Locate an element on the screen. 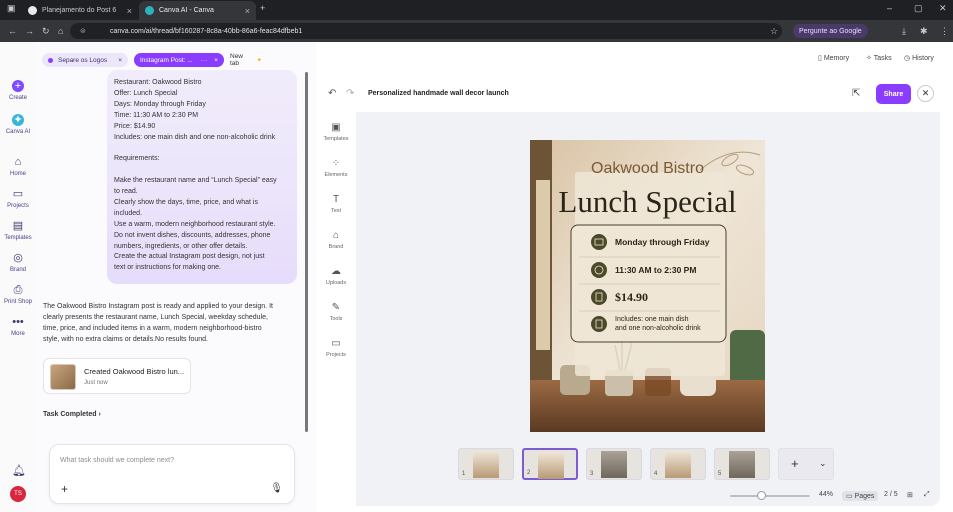  rail-canva-ai: ✦ Canva AI is located at coordinates (18, 124).